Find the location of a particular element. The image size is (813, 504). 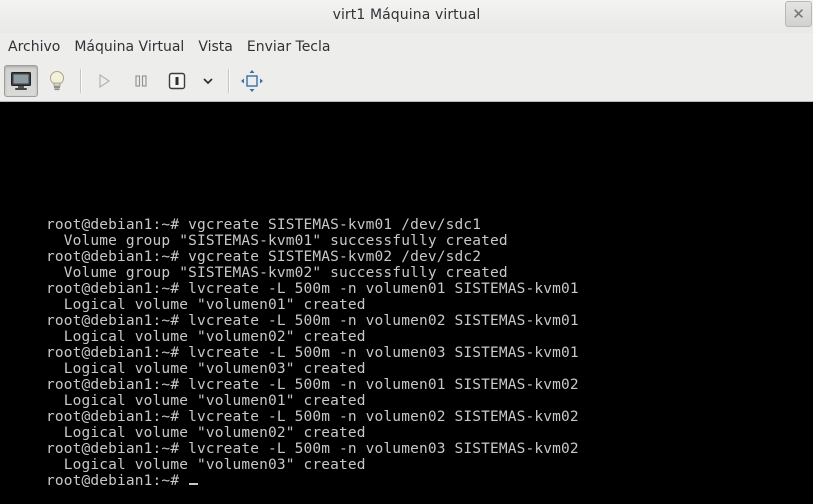

title-bar: virt1 Máquina virtual ✕ is located at coordinates (406, 16).